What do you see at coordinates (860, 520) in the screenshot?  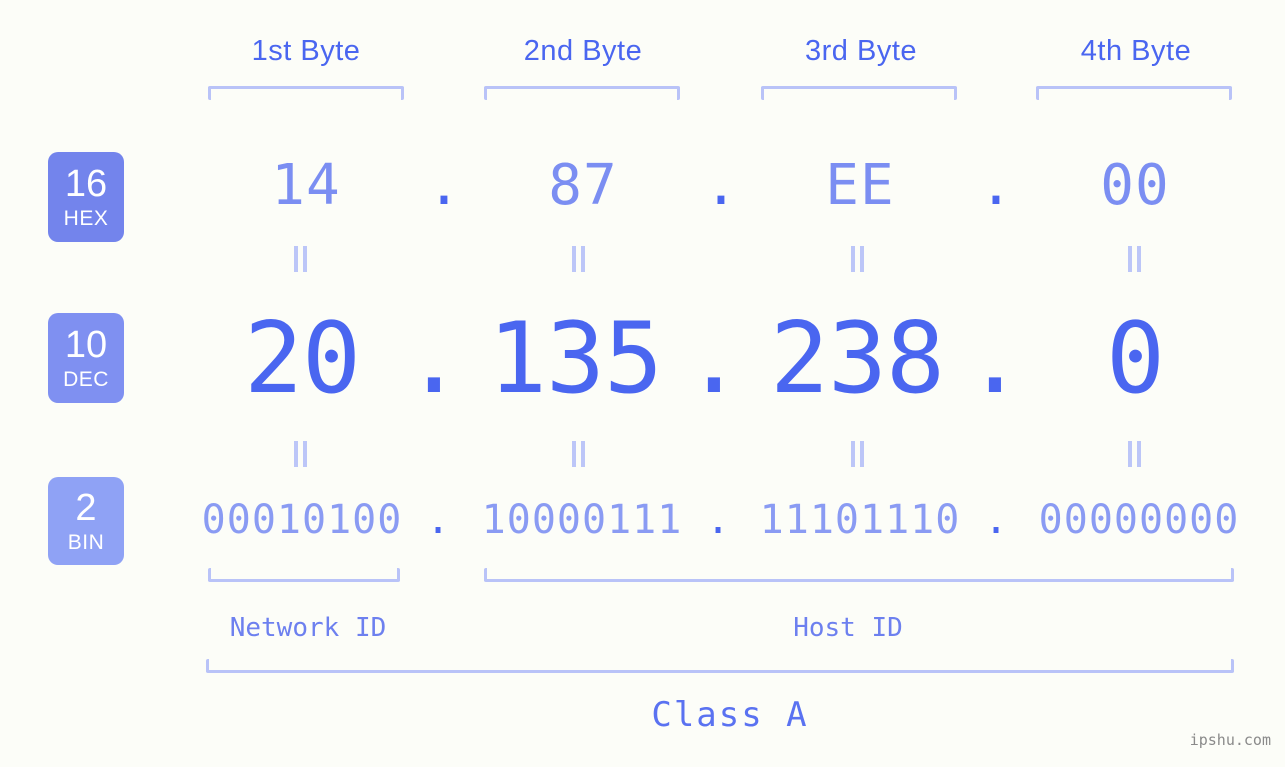 I see `bin-byte-3: 11101110` at bounding box center [860, 520].